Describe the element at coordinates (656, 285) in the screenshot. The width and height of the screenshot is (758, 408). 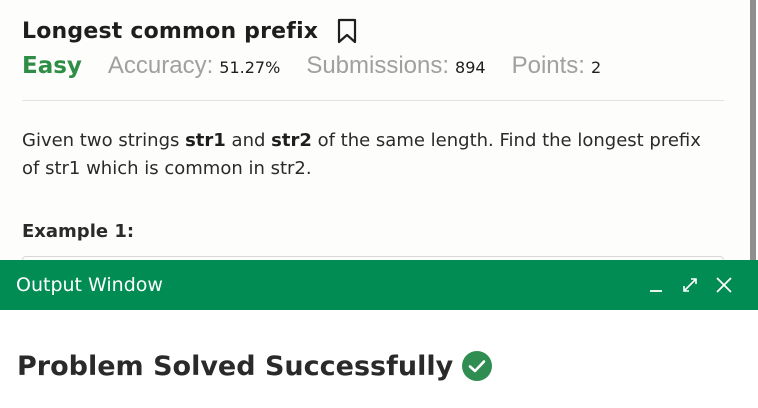
I see `minimize-icon` at that location.